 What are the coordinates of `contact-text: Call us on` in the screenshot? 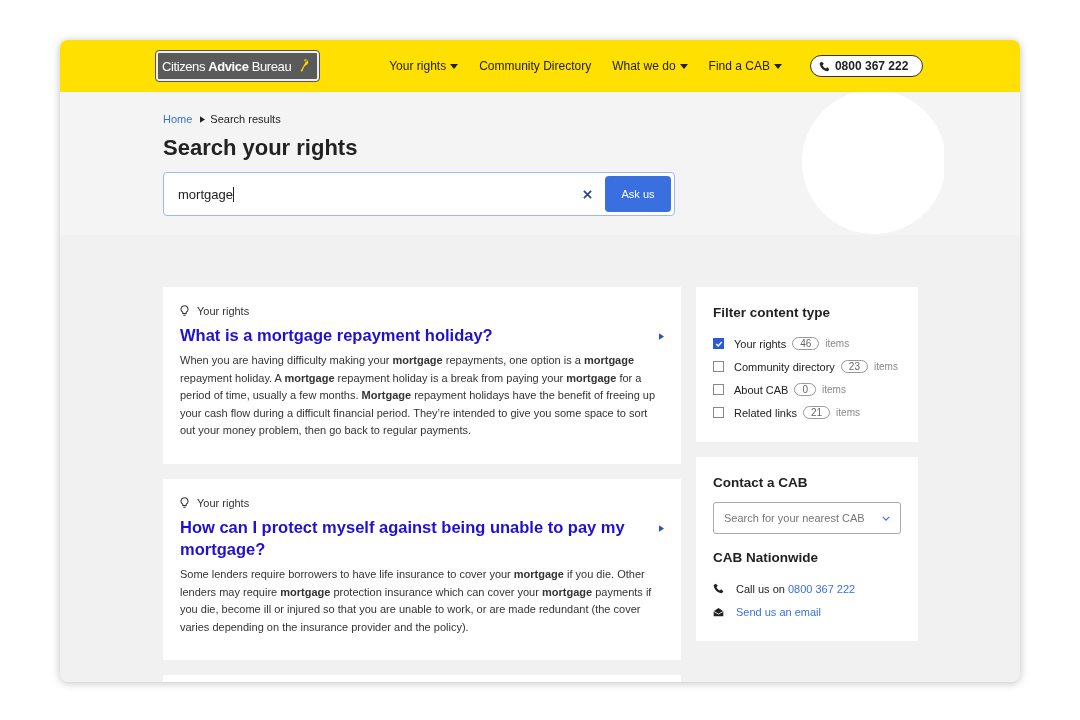 It's located at (760, 588).